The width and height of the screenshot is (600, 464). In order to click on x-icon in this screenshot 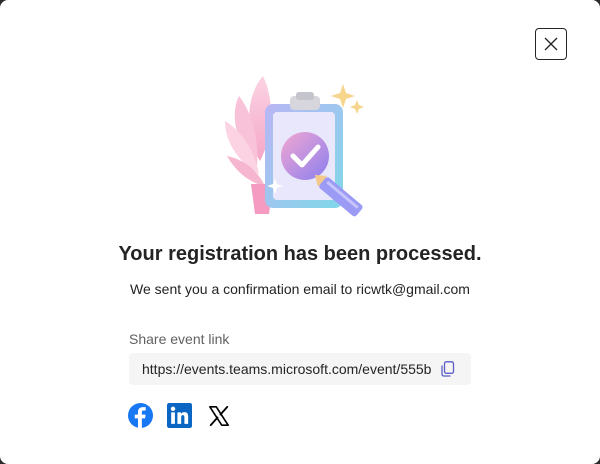, I will do `click(218, 415)`.